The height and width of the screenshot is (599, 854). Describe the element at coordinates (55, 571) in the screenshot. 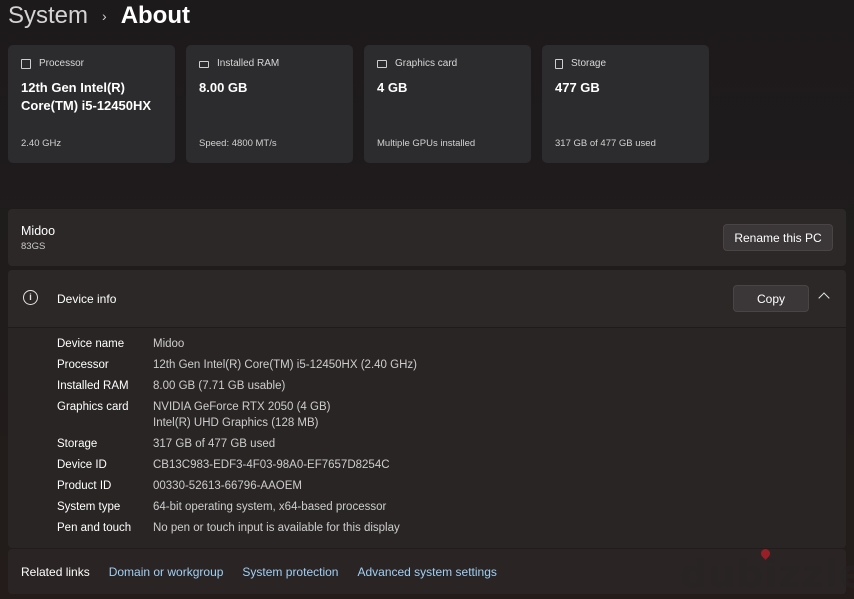

I see `related-links-label: Related links` at that location.